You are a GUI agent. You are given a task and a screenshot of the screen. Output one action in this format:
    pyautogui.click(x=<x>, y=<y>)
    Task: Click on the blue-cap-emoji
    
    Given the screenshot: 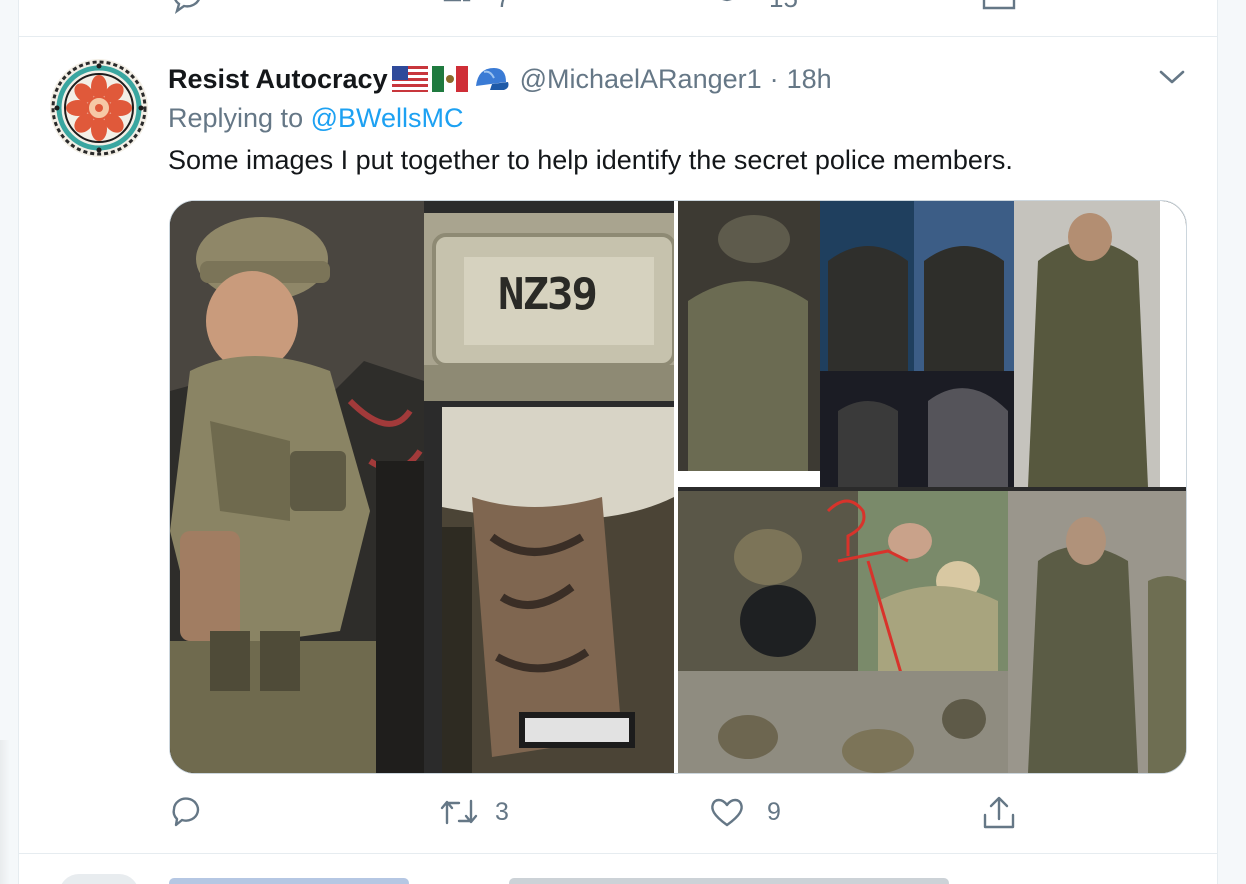 What is the action you would take?
    pyautogui.click(x=492, y=79)
    